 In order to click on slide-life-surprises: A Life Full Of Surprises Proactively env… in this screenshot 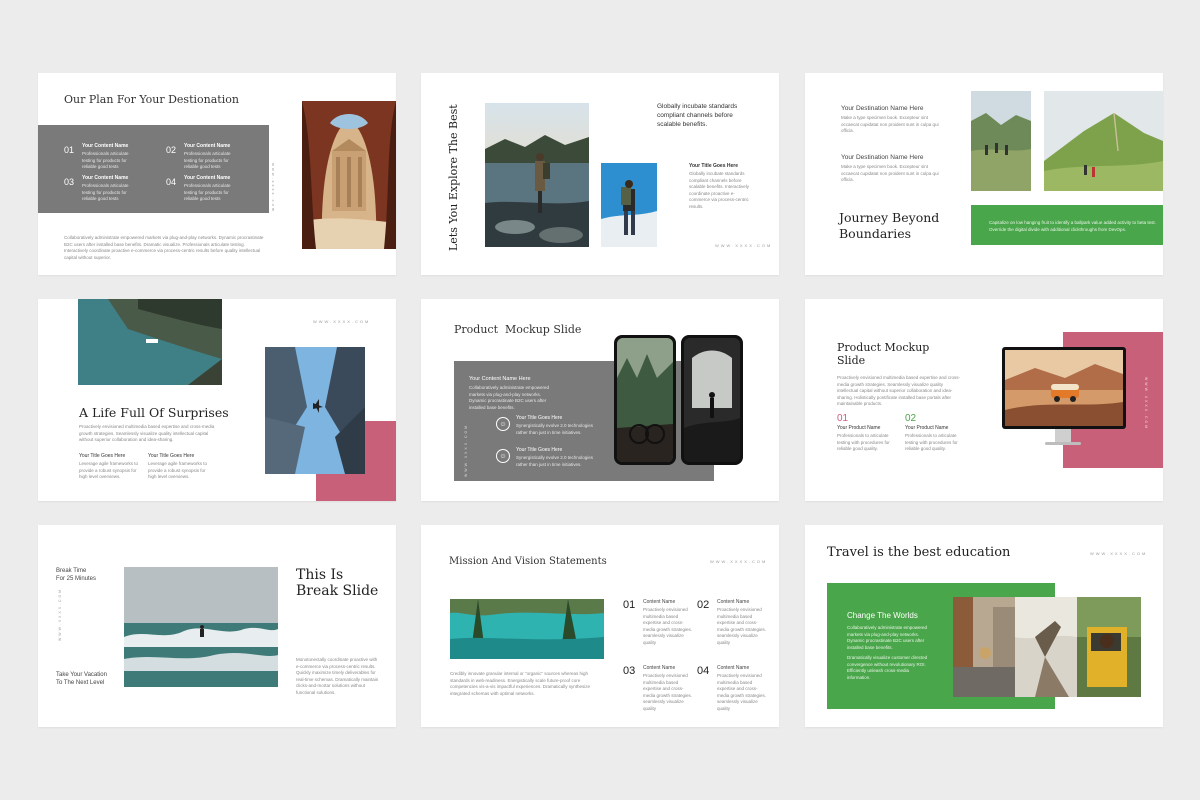, I will do `click(217, 400)`.